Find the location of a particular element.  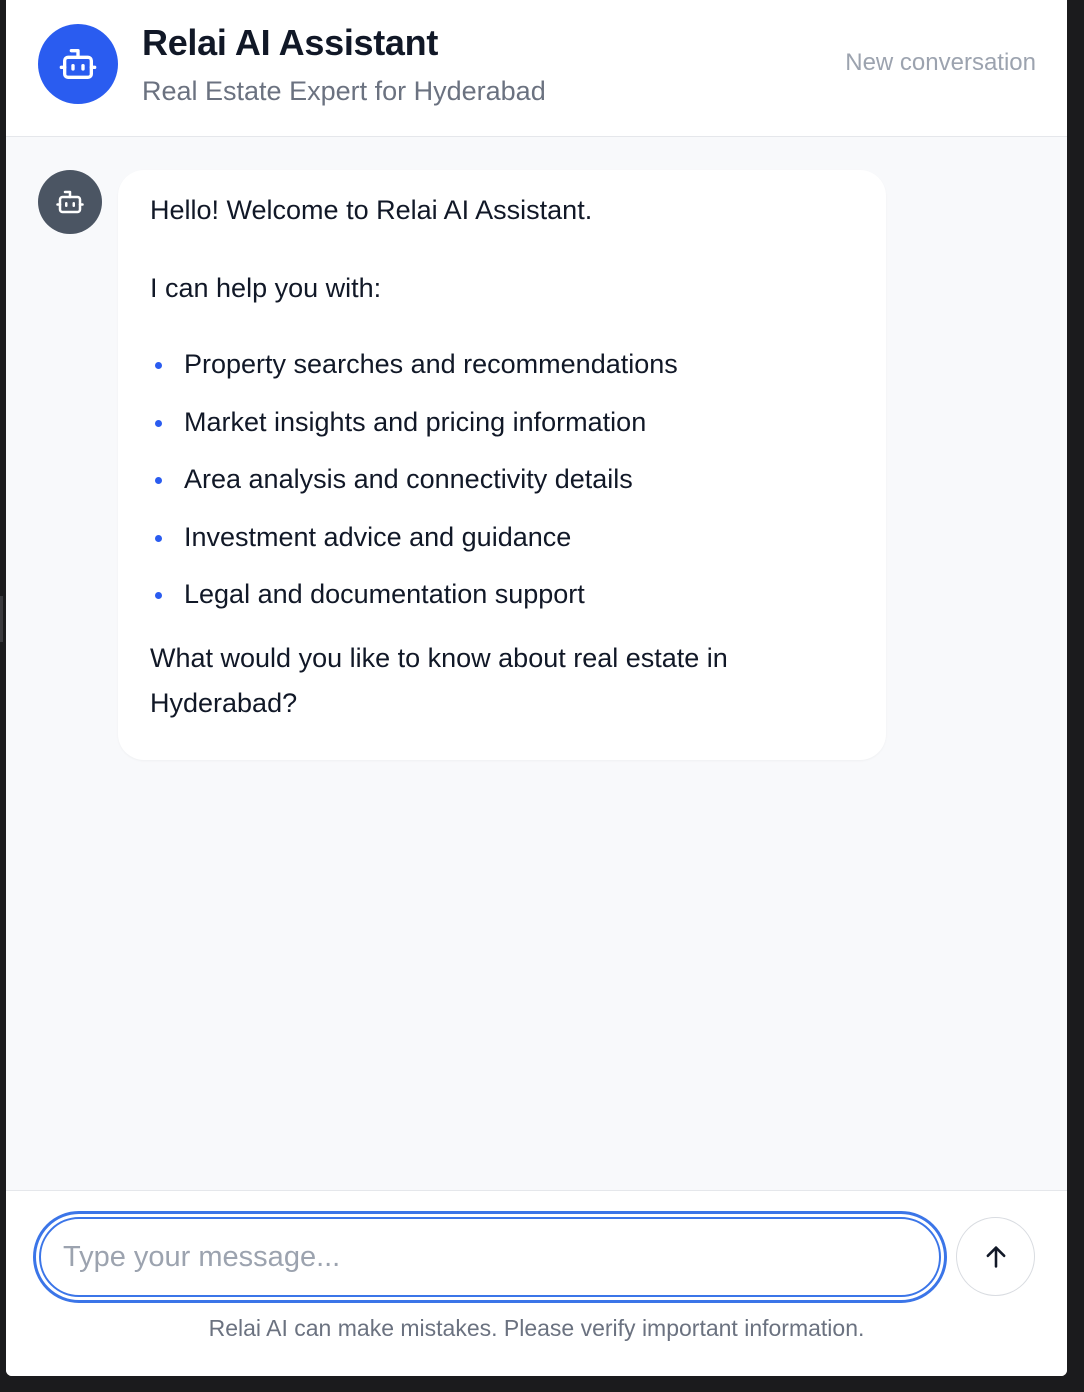

message-input-container is located at coordinates (490, 1257).